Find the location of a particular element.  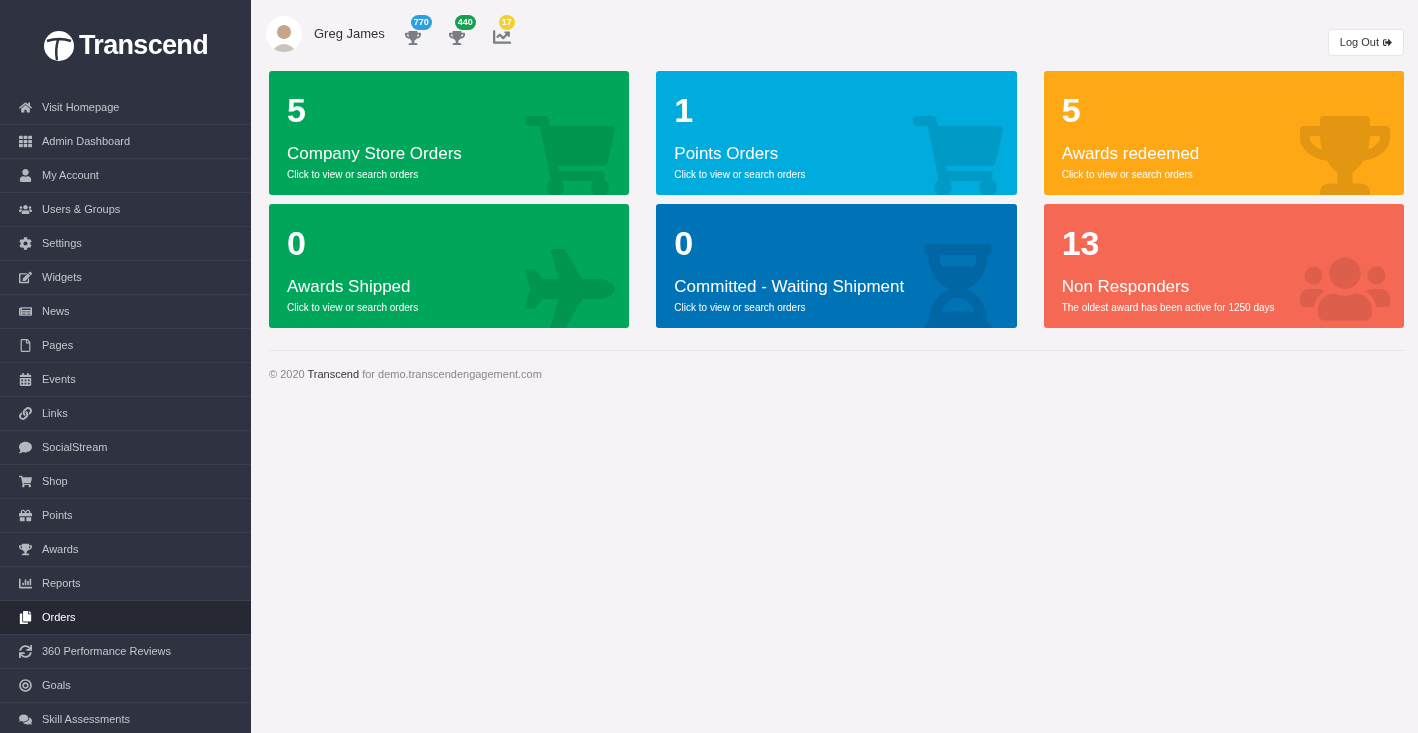

line-chart-icon is located at coordinates (501, 37).